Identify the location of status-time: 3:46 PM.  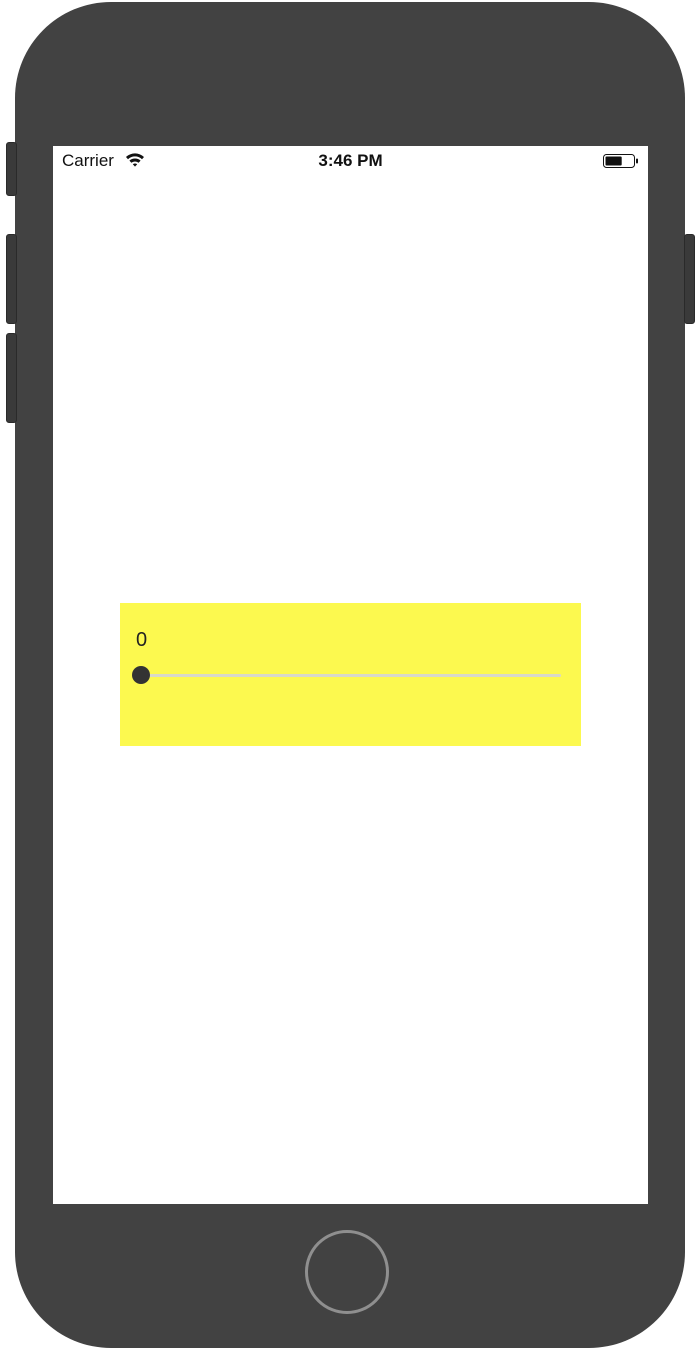
(350, 160).